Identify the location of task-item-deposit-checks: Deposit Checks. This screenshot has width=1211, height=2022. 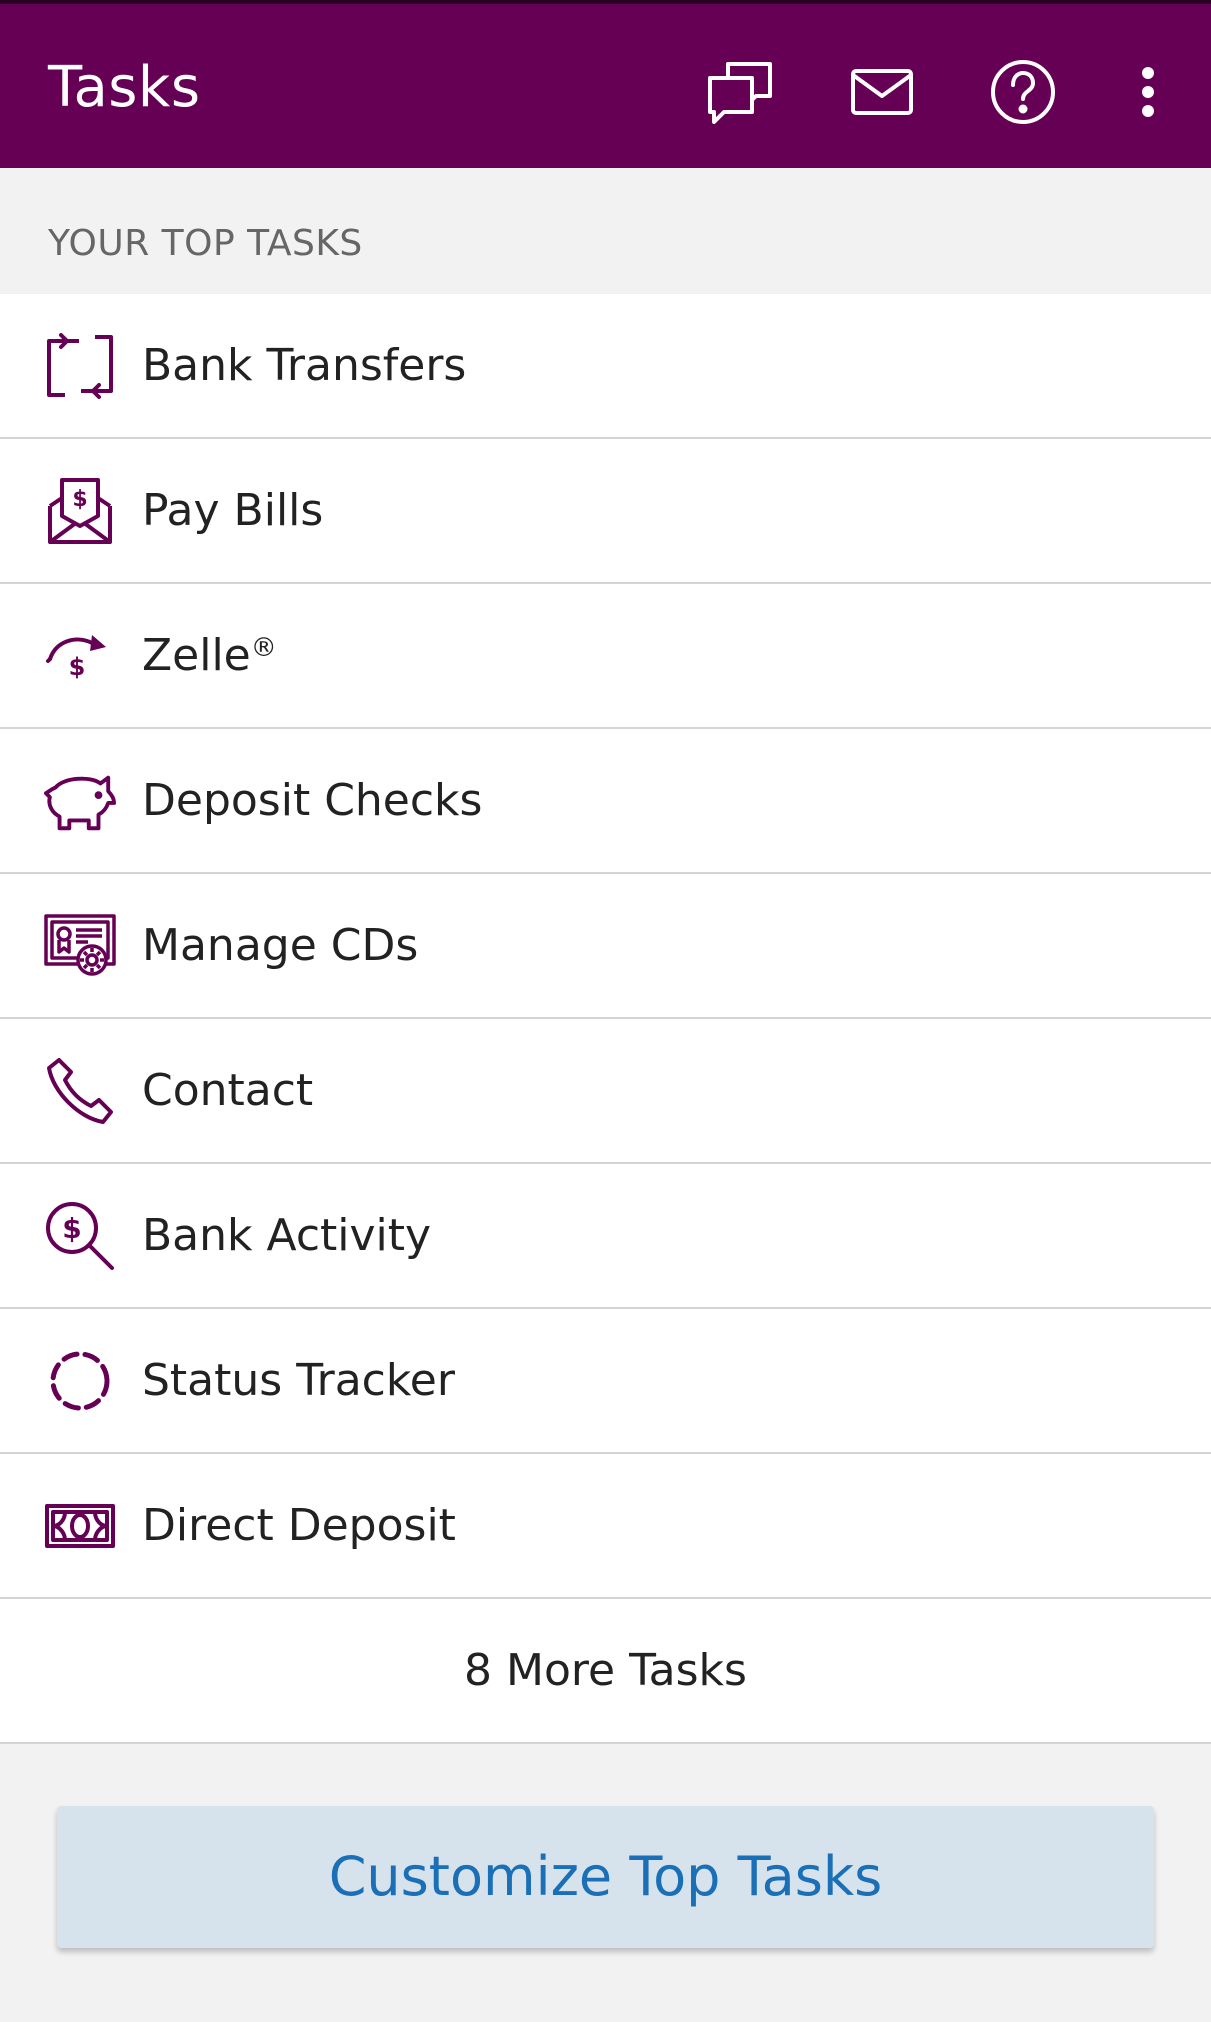
(605, 801).